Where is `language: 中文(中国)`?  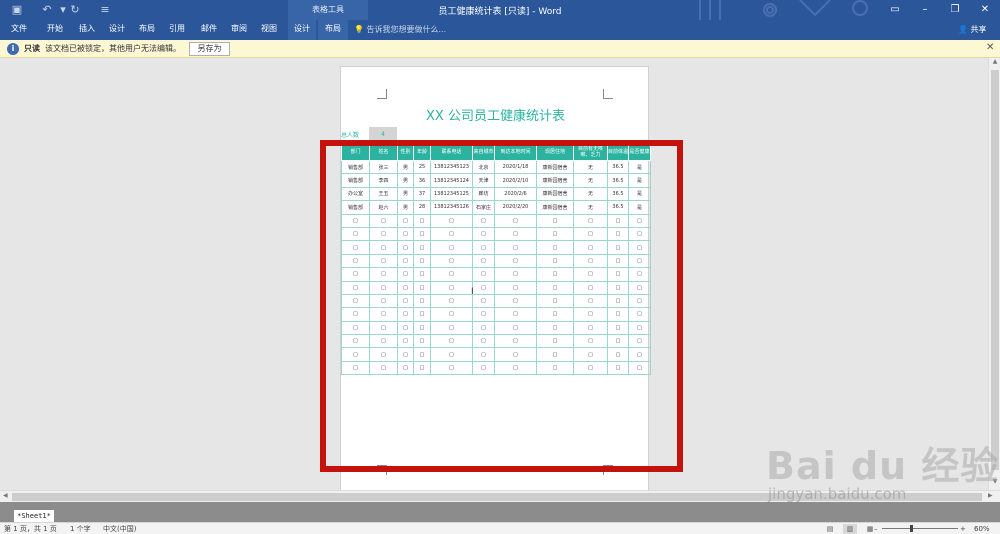 language: 中文(中国) is located at coordinates (119, 529).